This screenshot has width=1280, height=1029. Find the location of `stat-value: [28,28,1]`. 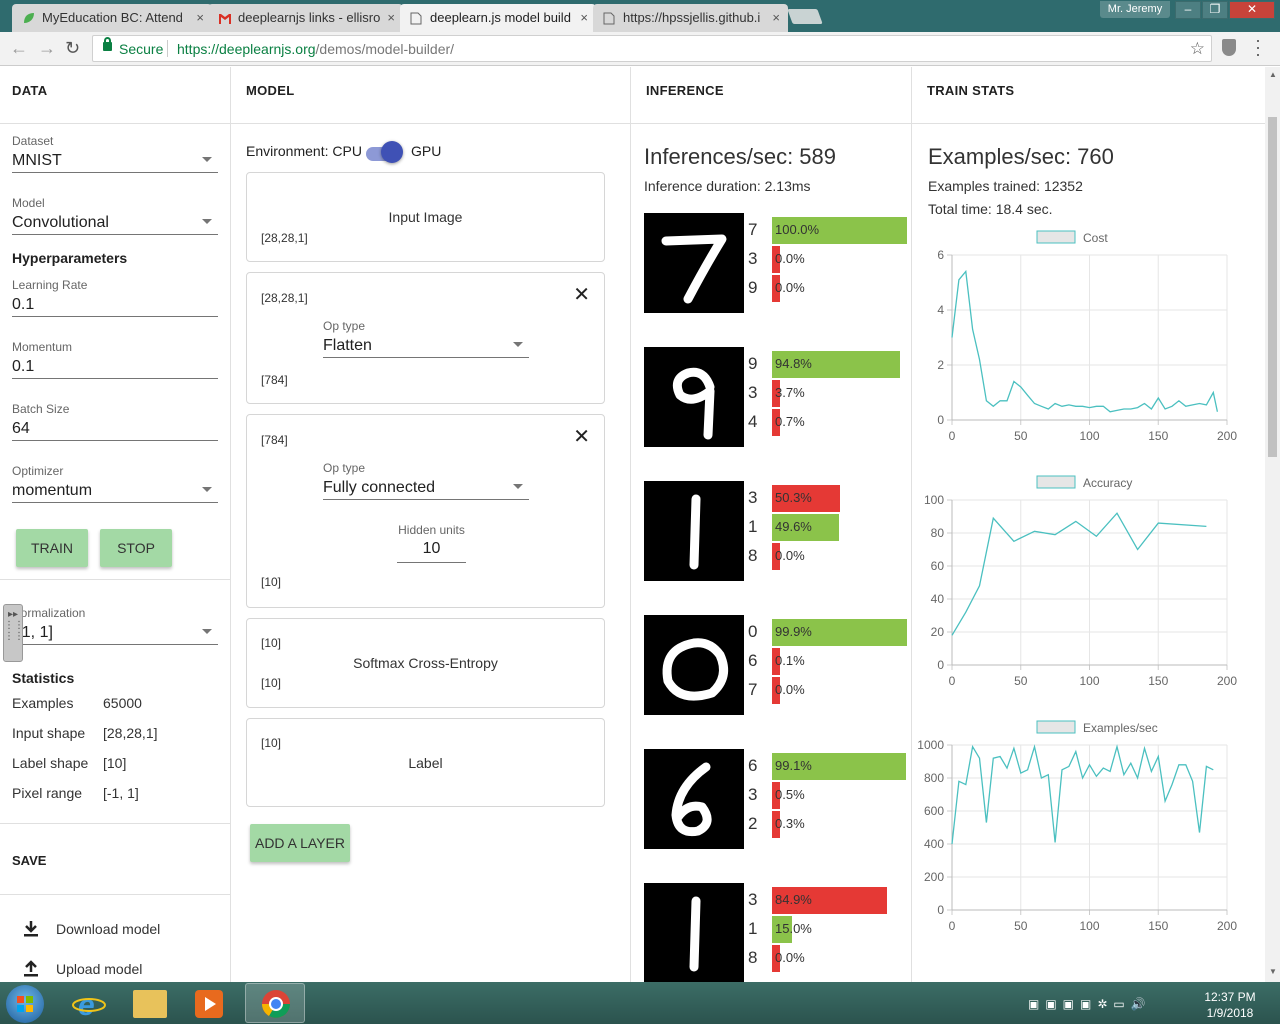

stat-value: [28,28,1] is located at coordinates (130, 733).